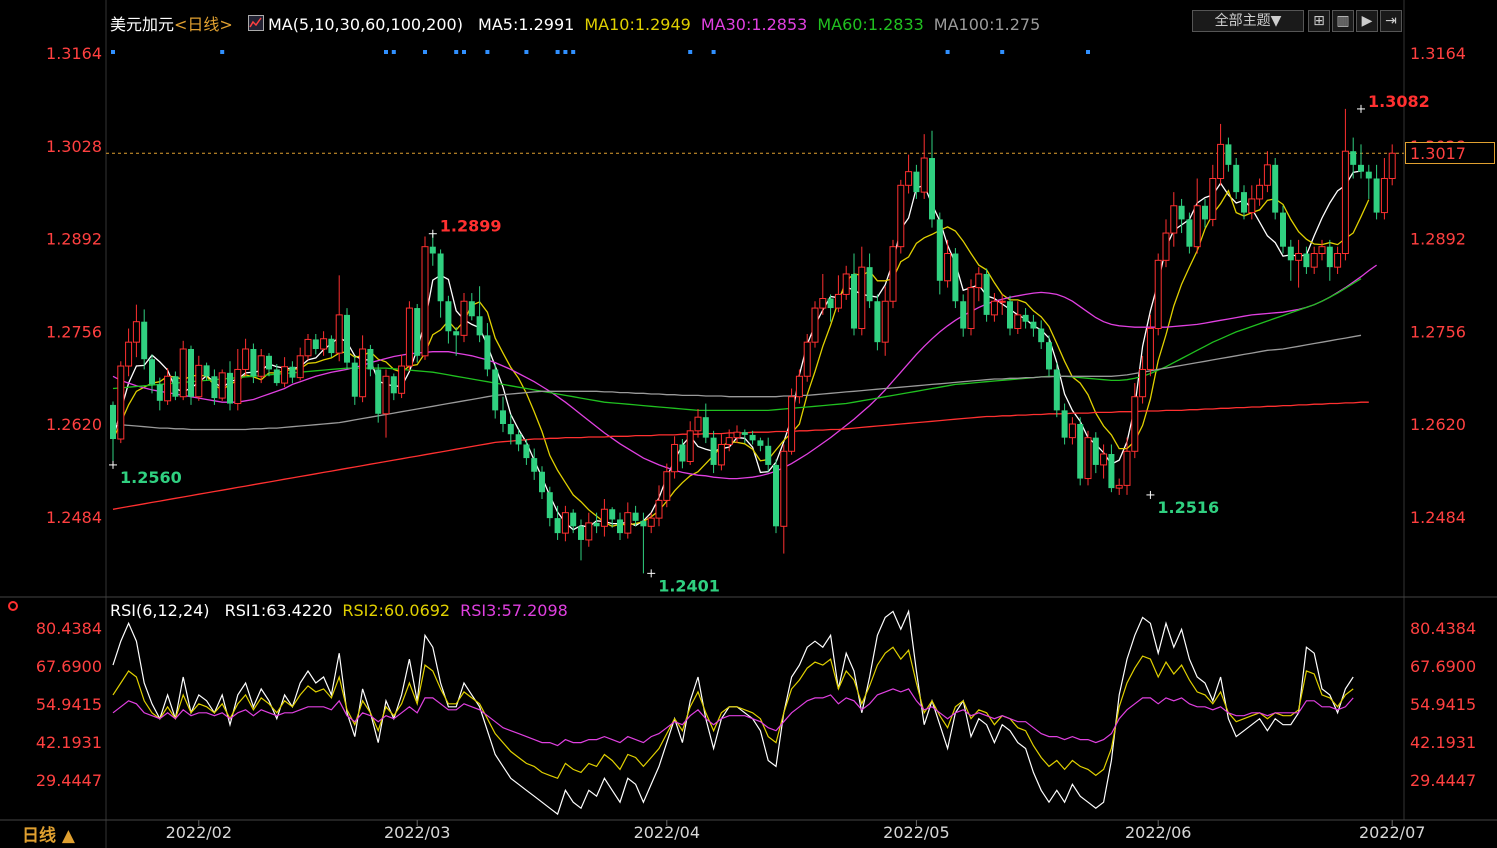  Describe the element at coordinates (1391, 21) in the screenshot. I see `expand-icon: ⇥` at that location.